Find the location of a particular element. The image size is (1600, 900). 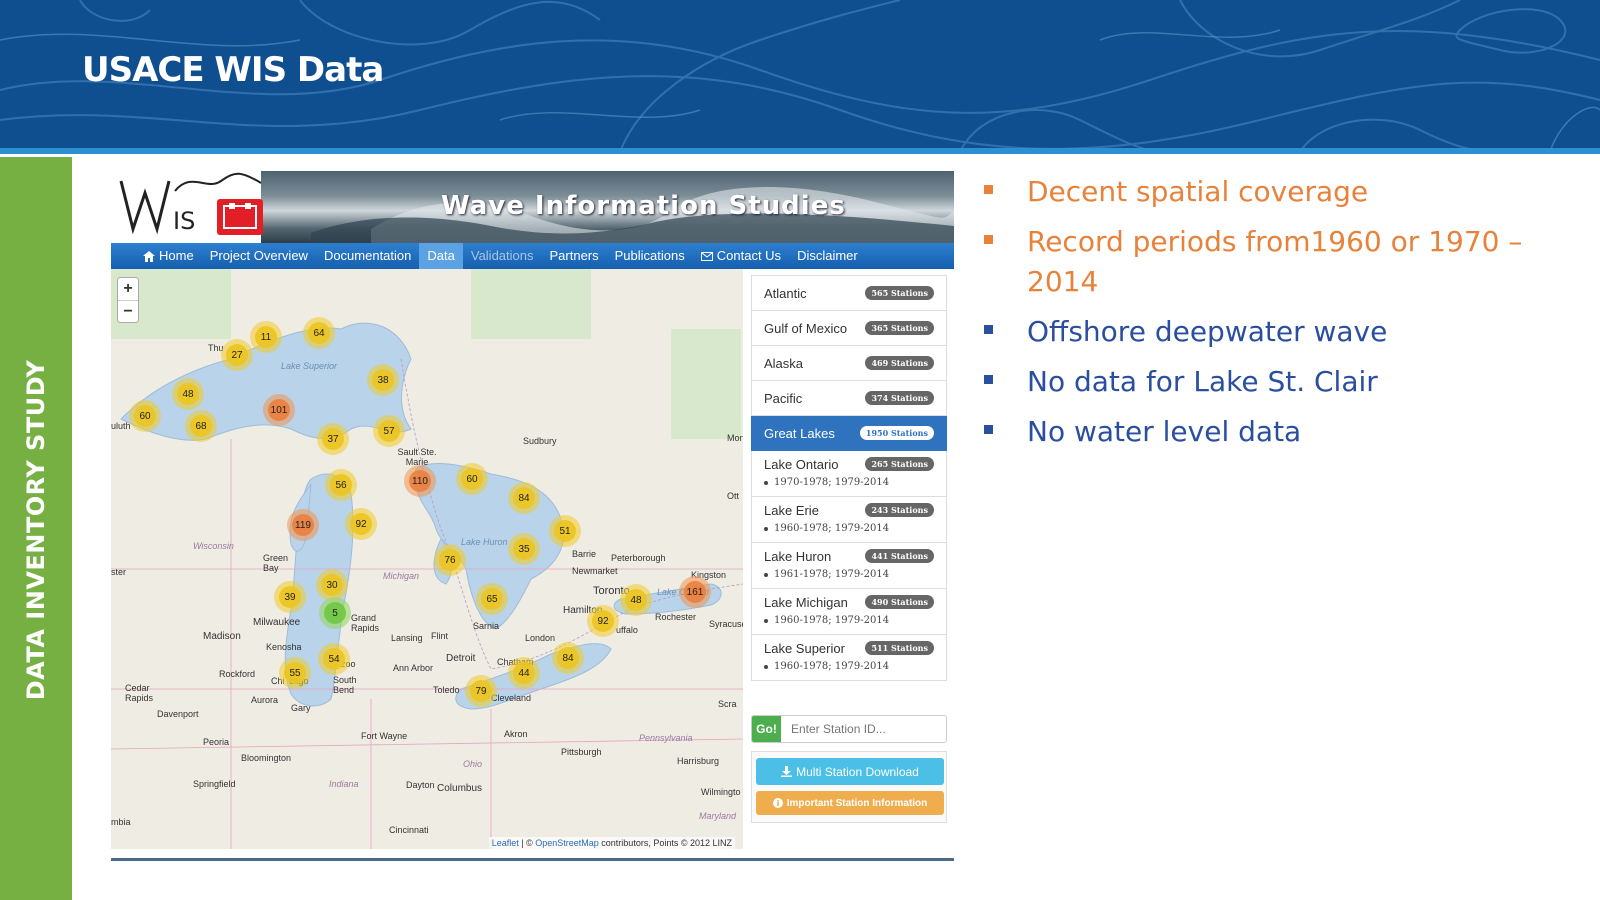

region-item-atlantic: Atlantic 565 Stations is located at coordinates (849, 293).